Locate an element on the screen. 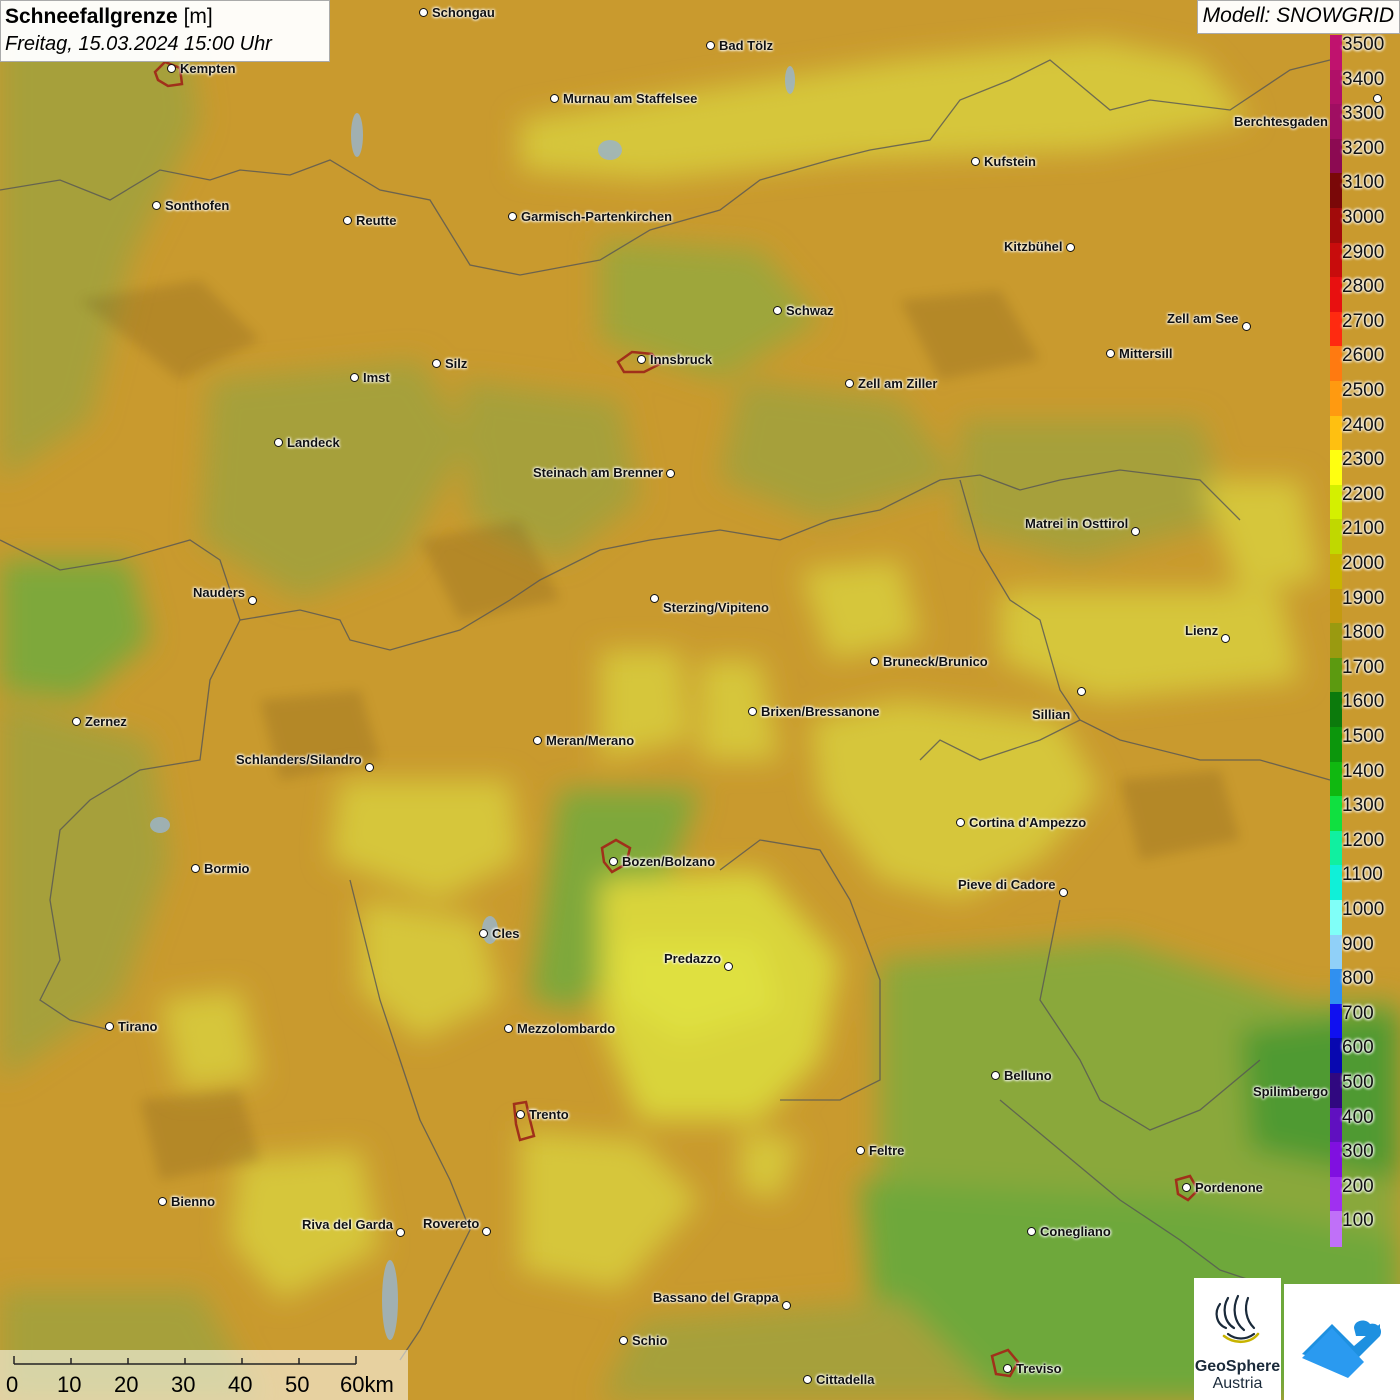  legend-label-300: 300 is located at coordinates (1358, 1152).